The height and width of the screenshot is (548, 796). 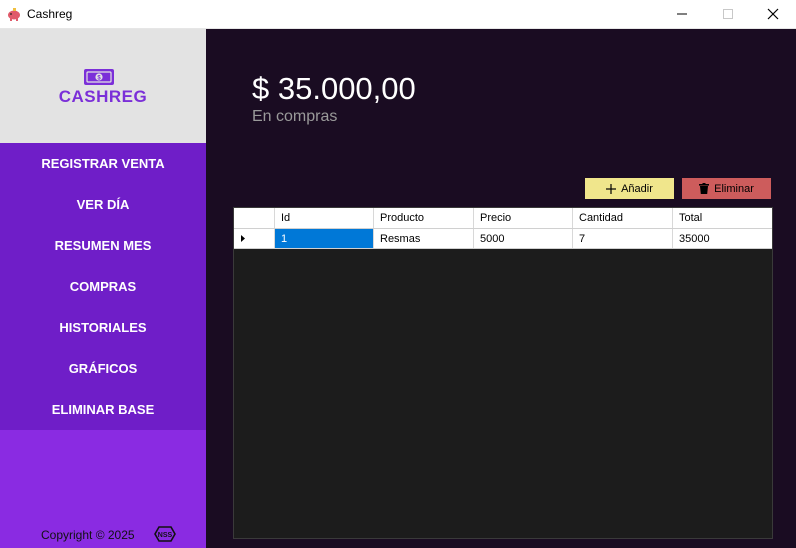 What do you see at coordinates (88, 535) in the screenshot?
I see `copyright-text: Copyright © 2025` at bounding box center [88, 535].